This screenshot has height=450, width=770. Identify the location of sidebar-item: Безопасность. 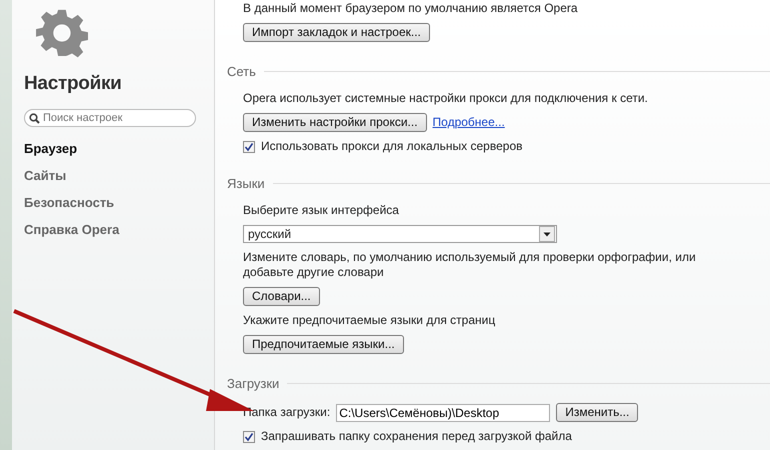
(119, 202).